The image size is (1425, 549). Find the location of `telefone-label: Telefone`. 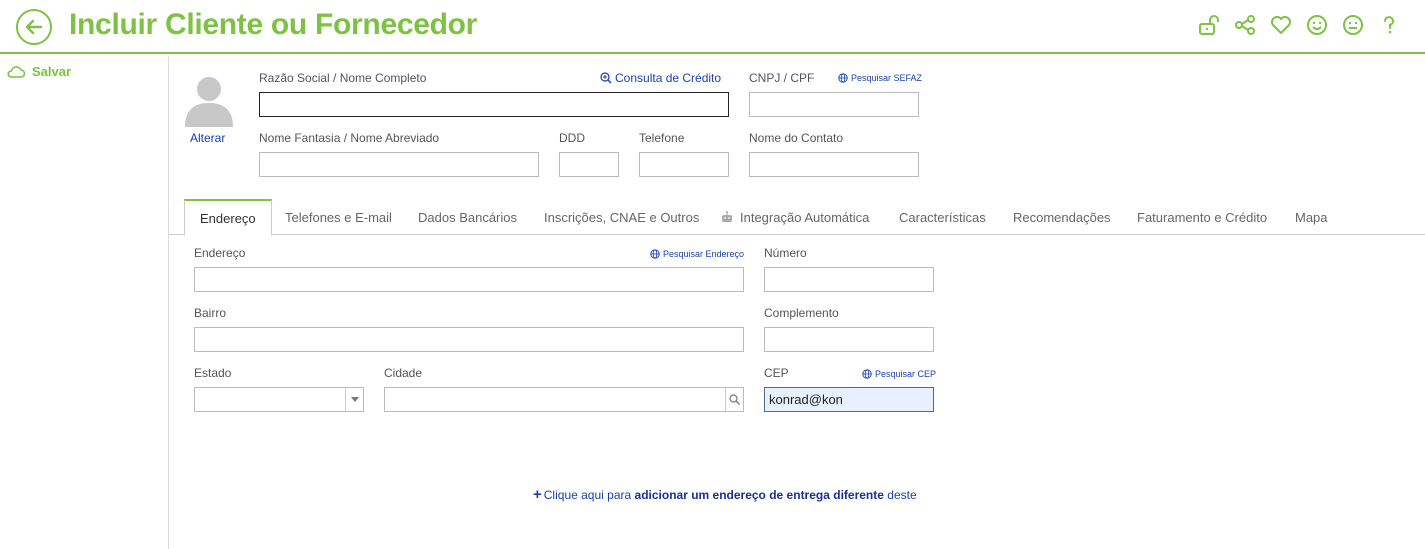

telefone-label: Telefone is located at coordinates (662, 138).